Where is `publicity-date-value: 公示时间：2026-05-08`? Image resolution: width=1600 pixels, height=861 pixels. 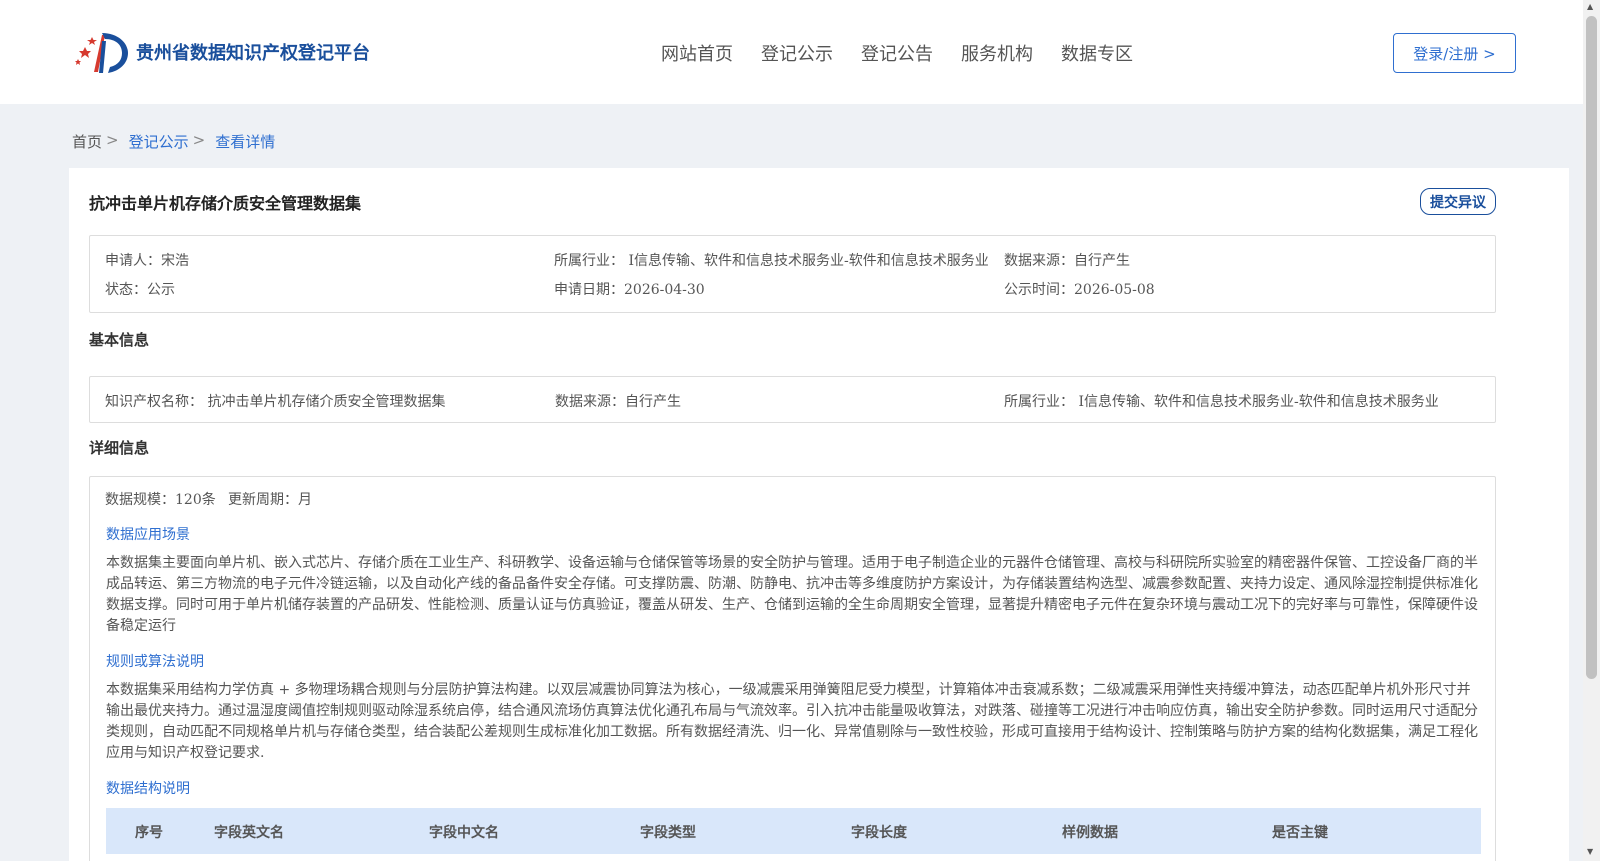
publicity-date-value: 公示时间：2026-05-08 is located at coordinates (1079, 290).